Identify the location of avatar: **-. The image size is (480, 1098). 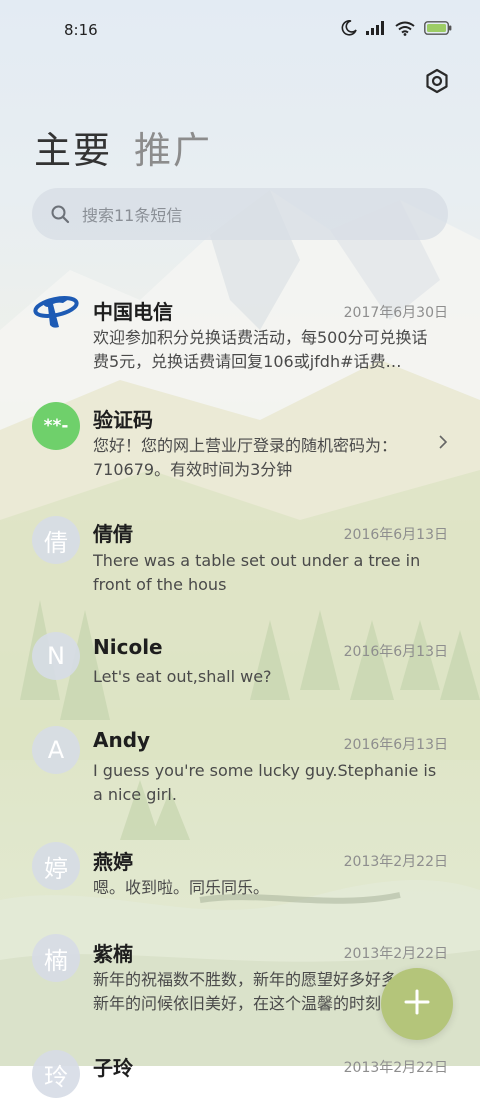
(56, 426).